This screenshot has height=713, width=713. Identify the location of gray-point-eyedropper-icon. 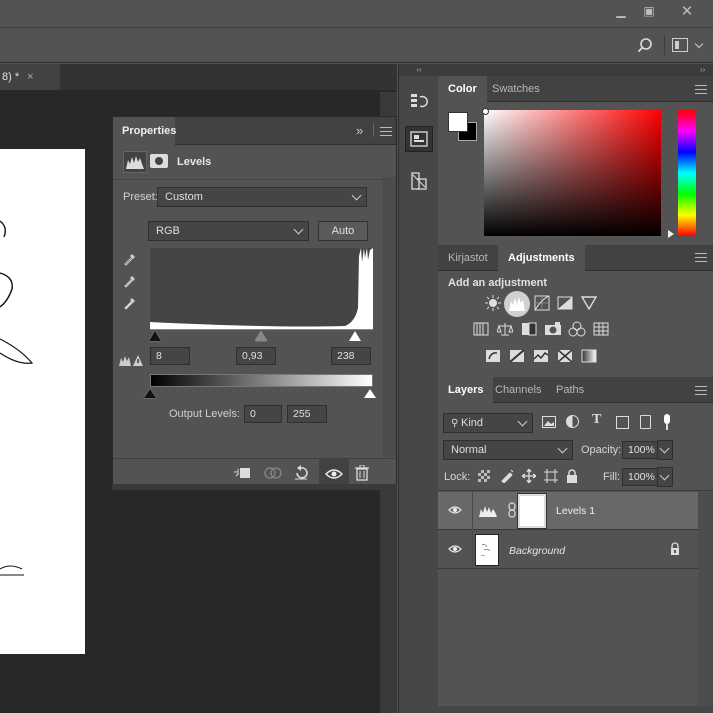
(130, 281).